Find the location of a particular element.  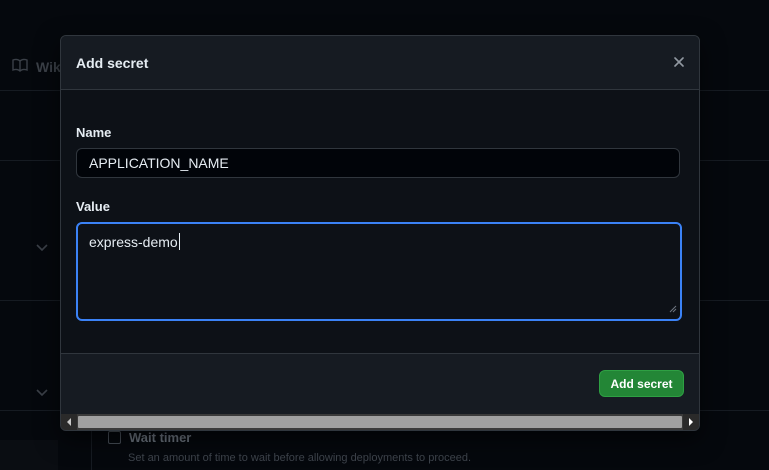

dialog-footer: Add secret is located at coordinates (380, 384).